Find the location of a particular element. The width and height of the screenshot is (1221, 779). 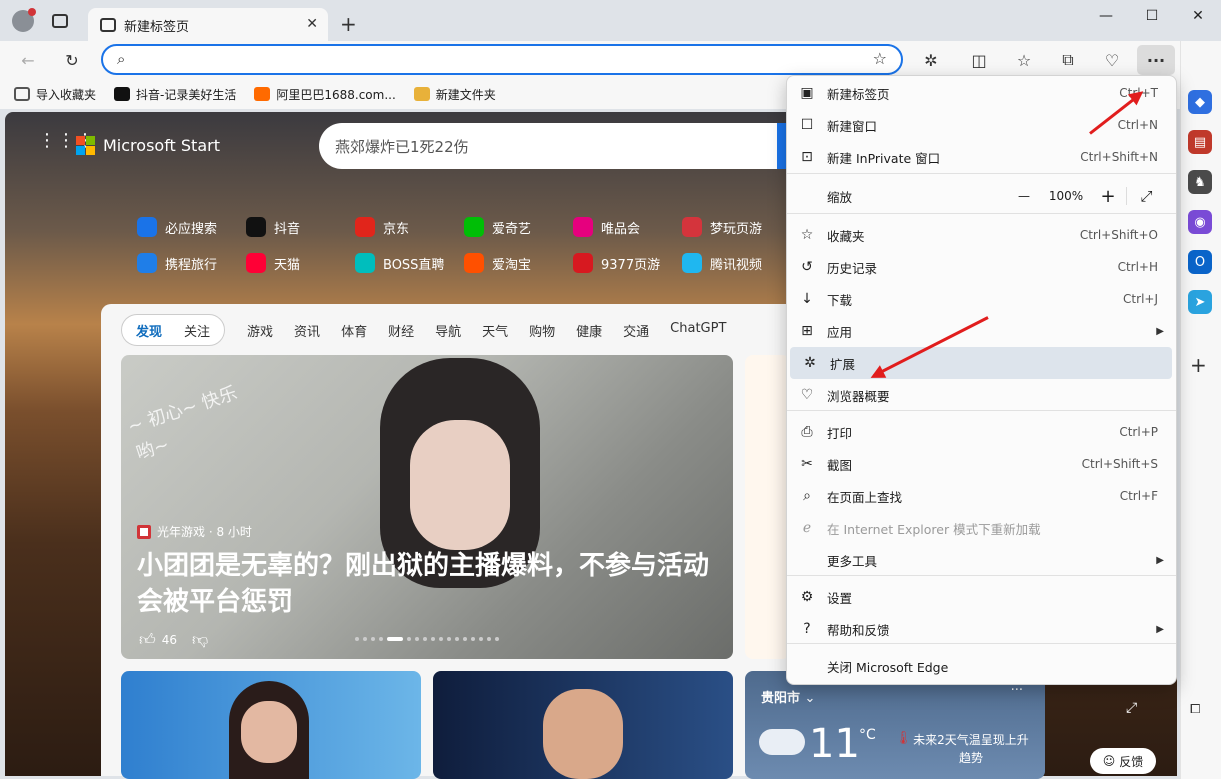

print-icon: ⎙ is located at coordinates (807, 432).